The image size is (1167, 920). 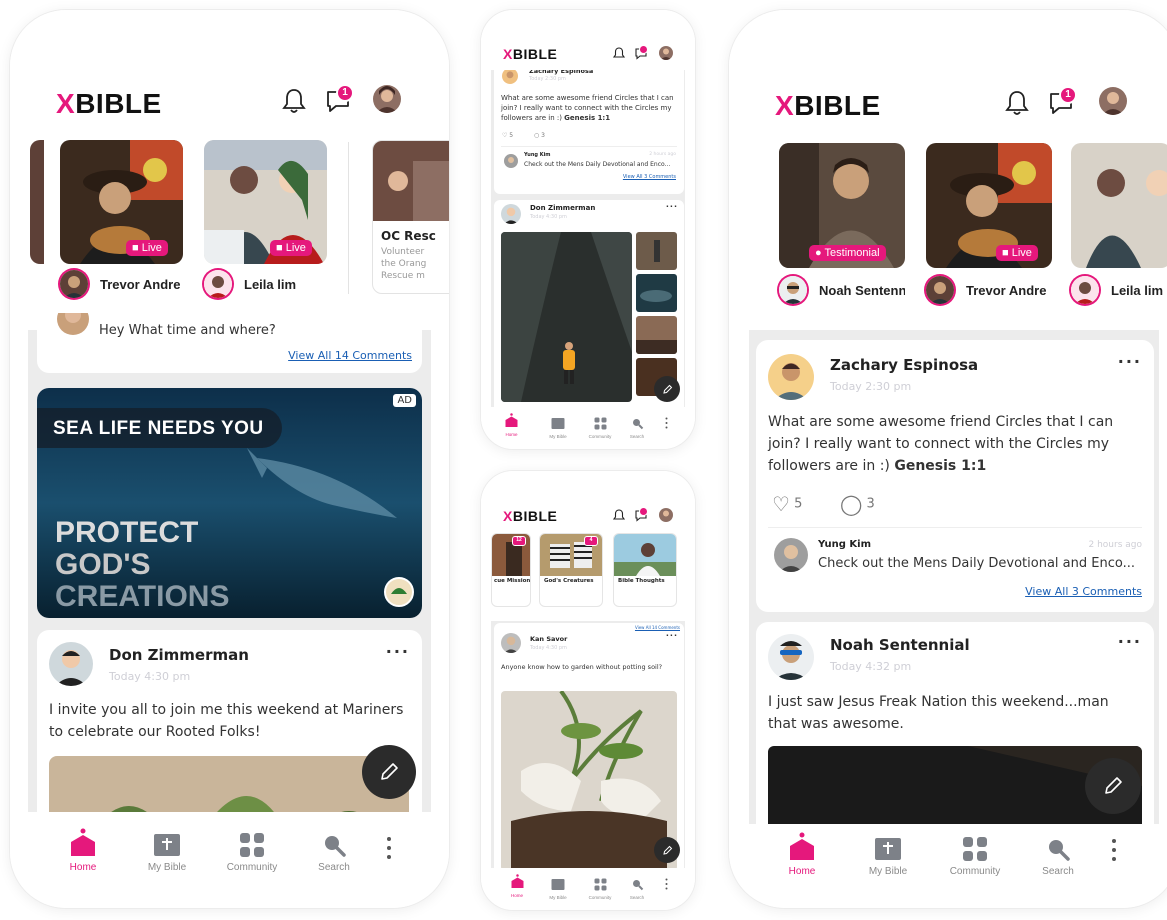 What do you see at coordinates (791, 555) in the screenshot?
I see `reply-avatar` at bounding box center [791, 555].